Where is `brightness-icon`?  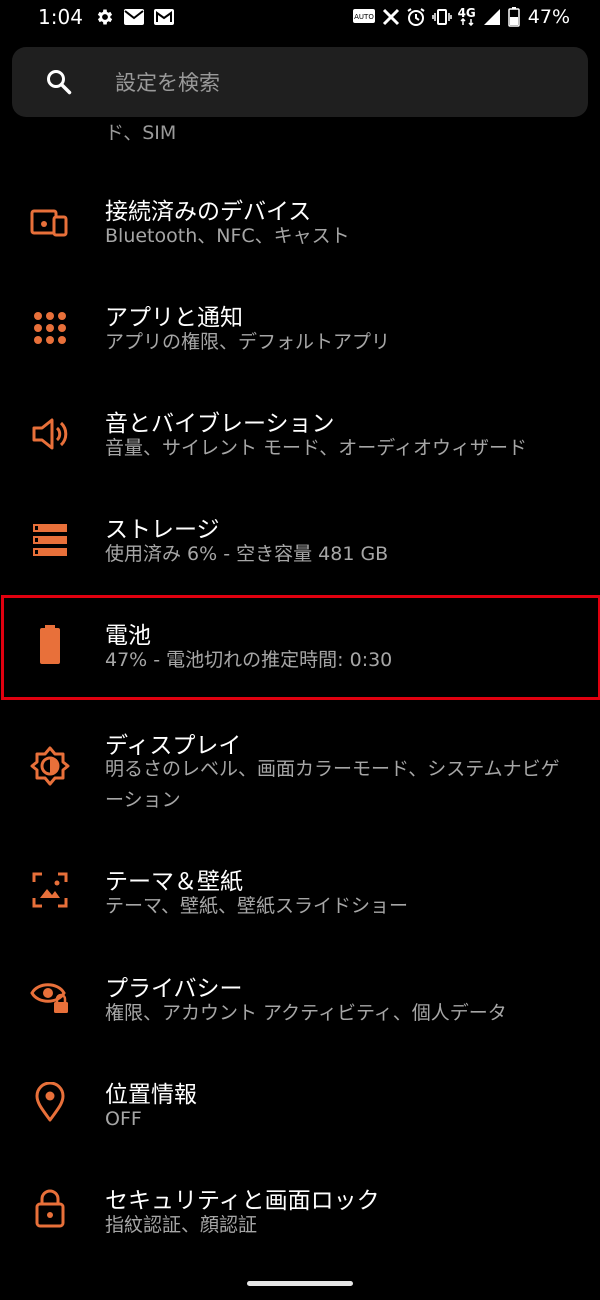
brightness-icon is located at coordinates (50, 766).